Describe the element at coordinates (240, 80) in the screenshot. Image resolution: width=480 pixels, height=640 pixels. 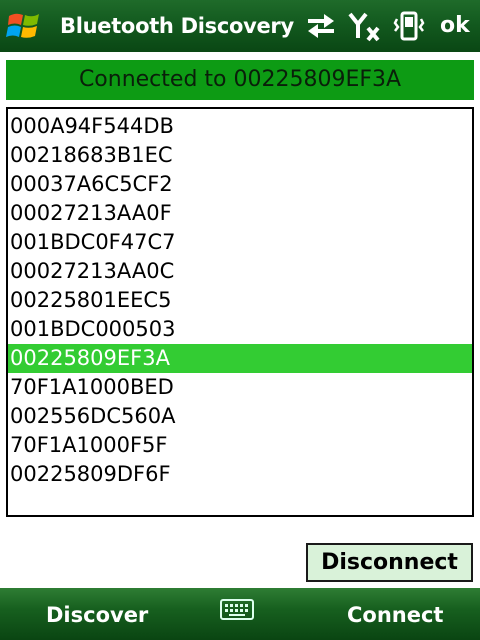
I see `connection-status-banner: Connected to 00225809EF3A` at that location.